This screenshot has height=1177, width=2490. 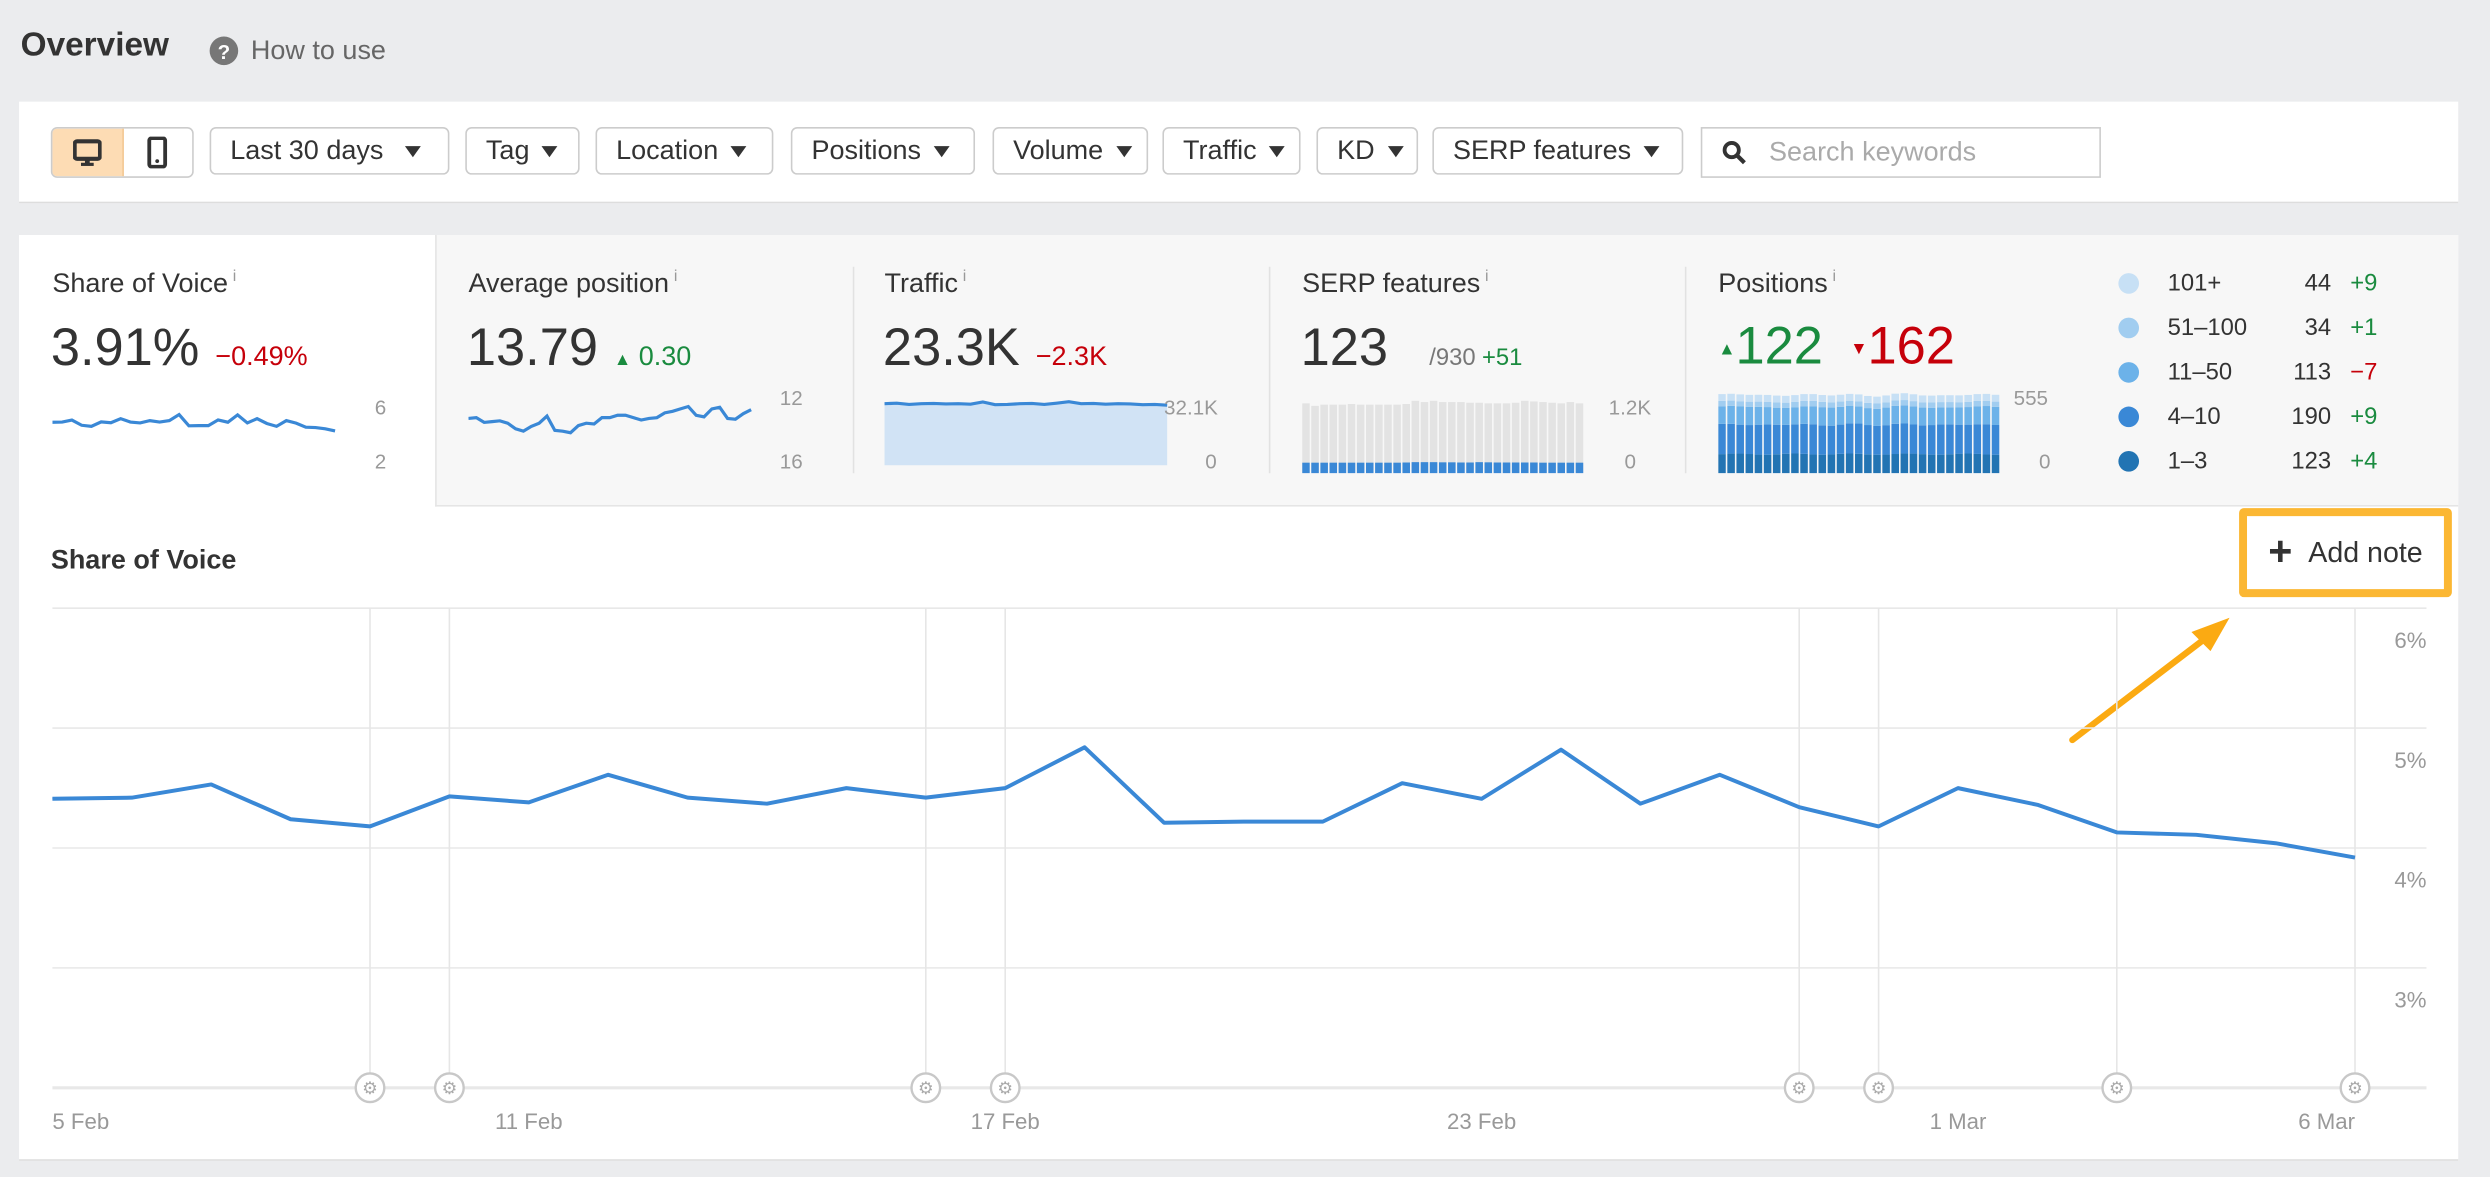 I want to click on filter-serp-features-dropdown: SERP features, so click(x=1557, y=151).